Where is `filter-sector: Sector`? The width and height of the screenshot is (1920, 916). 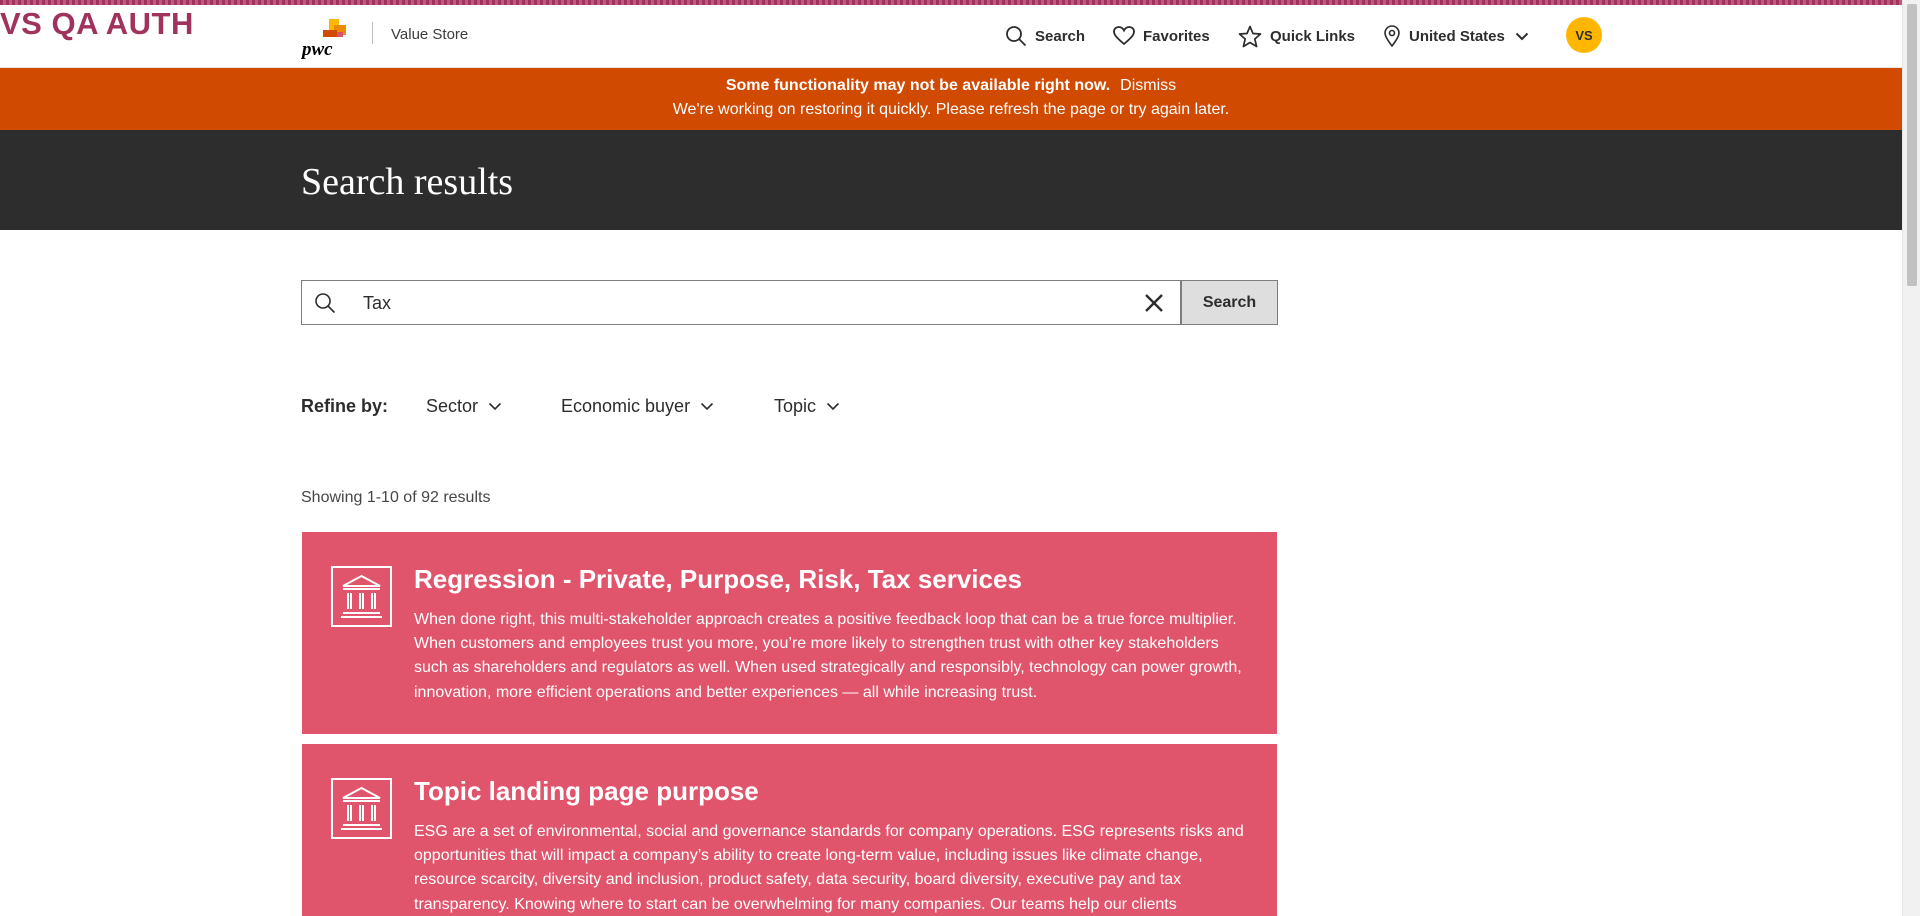 filter-sector: Sector is located at coordinates (464, 406).